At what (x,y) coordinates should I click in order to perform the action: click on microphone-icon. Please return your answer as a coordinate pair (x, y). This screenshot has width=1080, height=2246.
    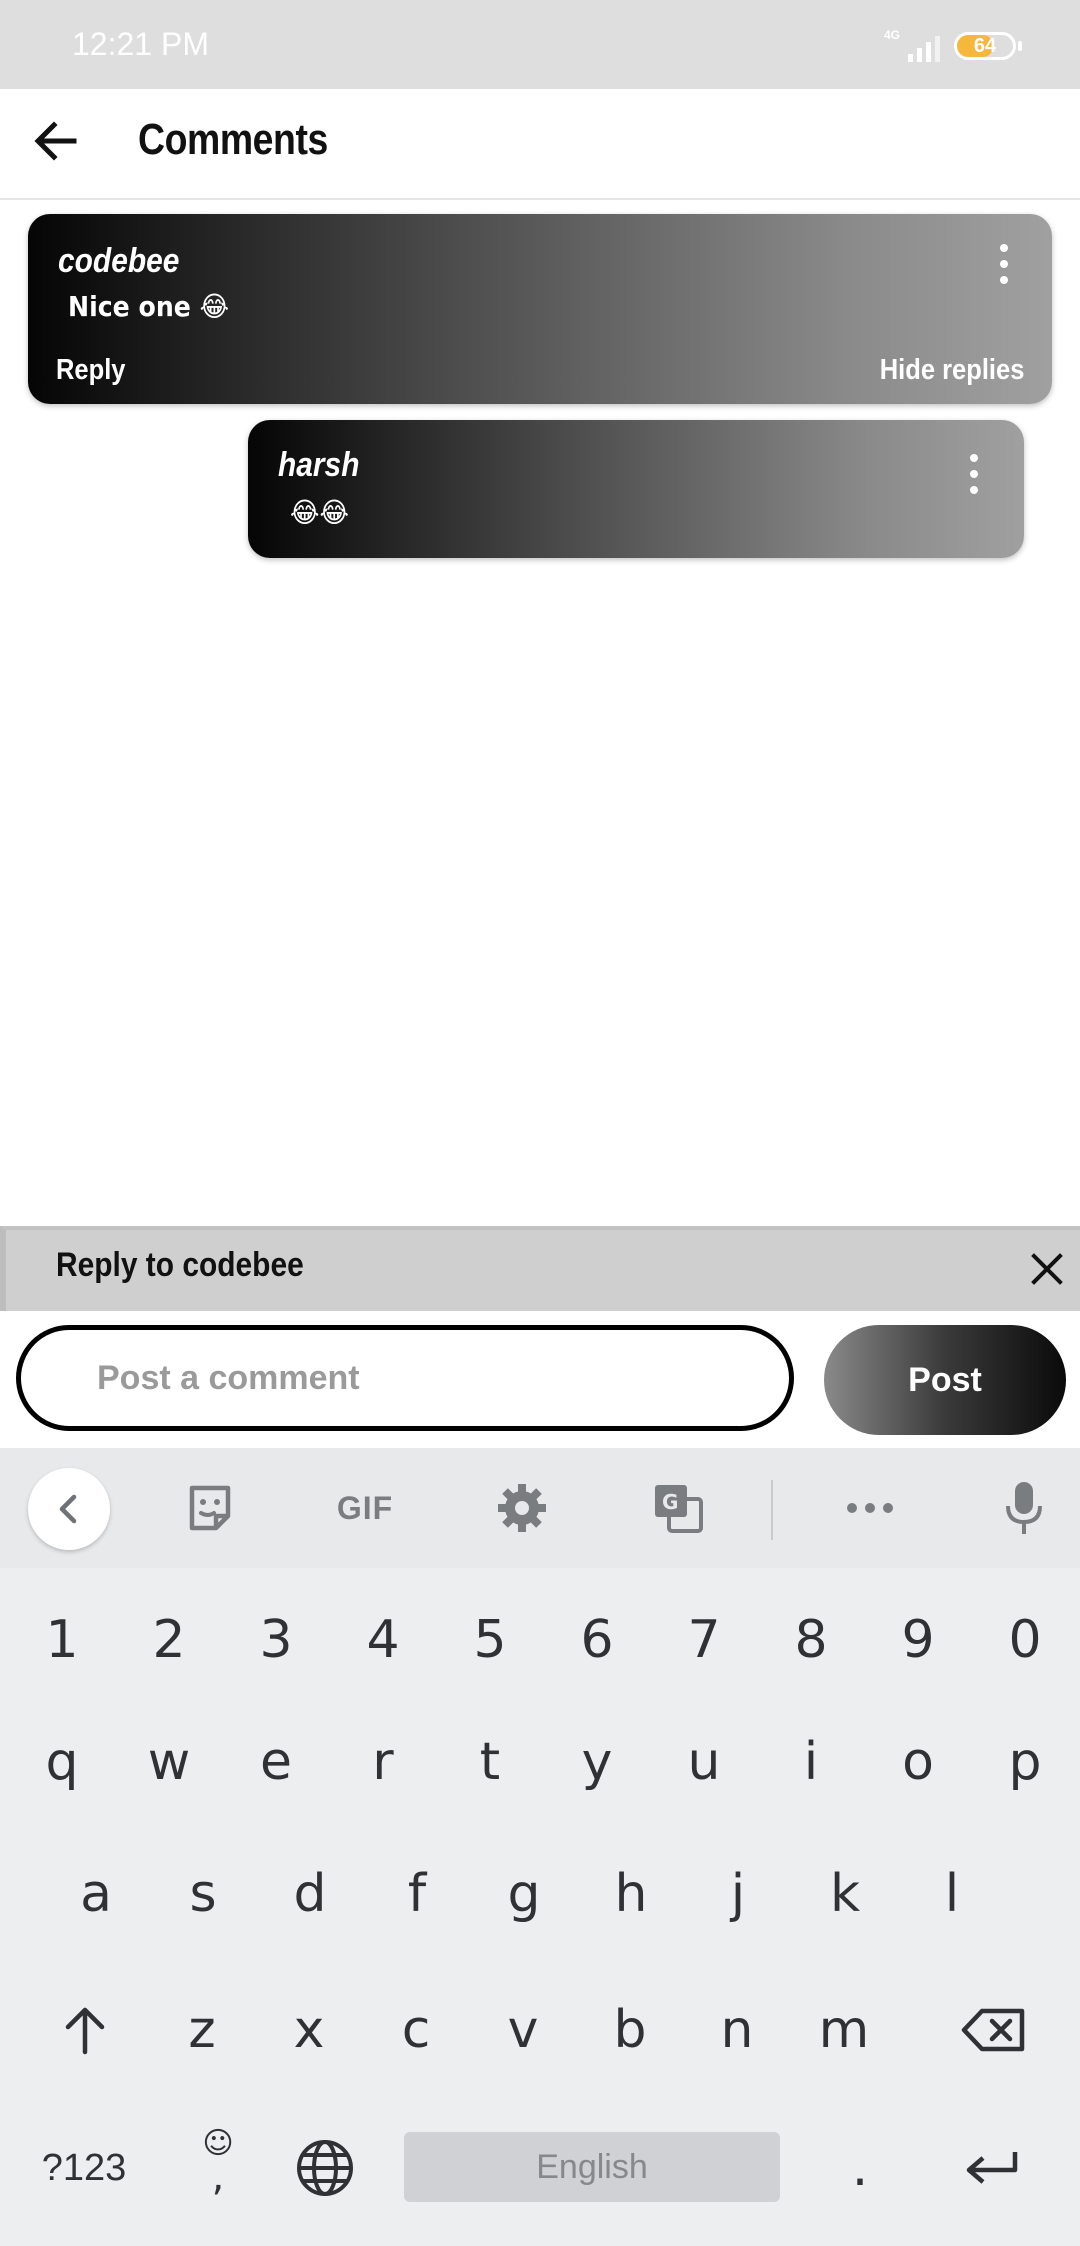
    Looking at the image, I should click on (1024, 1508).